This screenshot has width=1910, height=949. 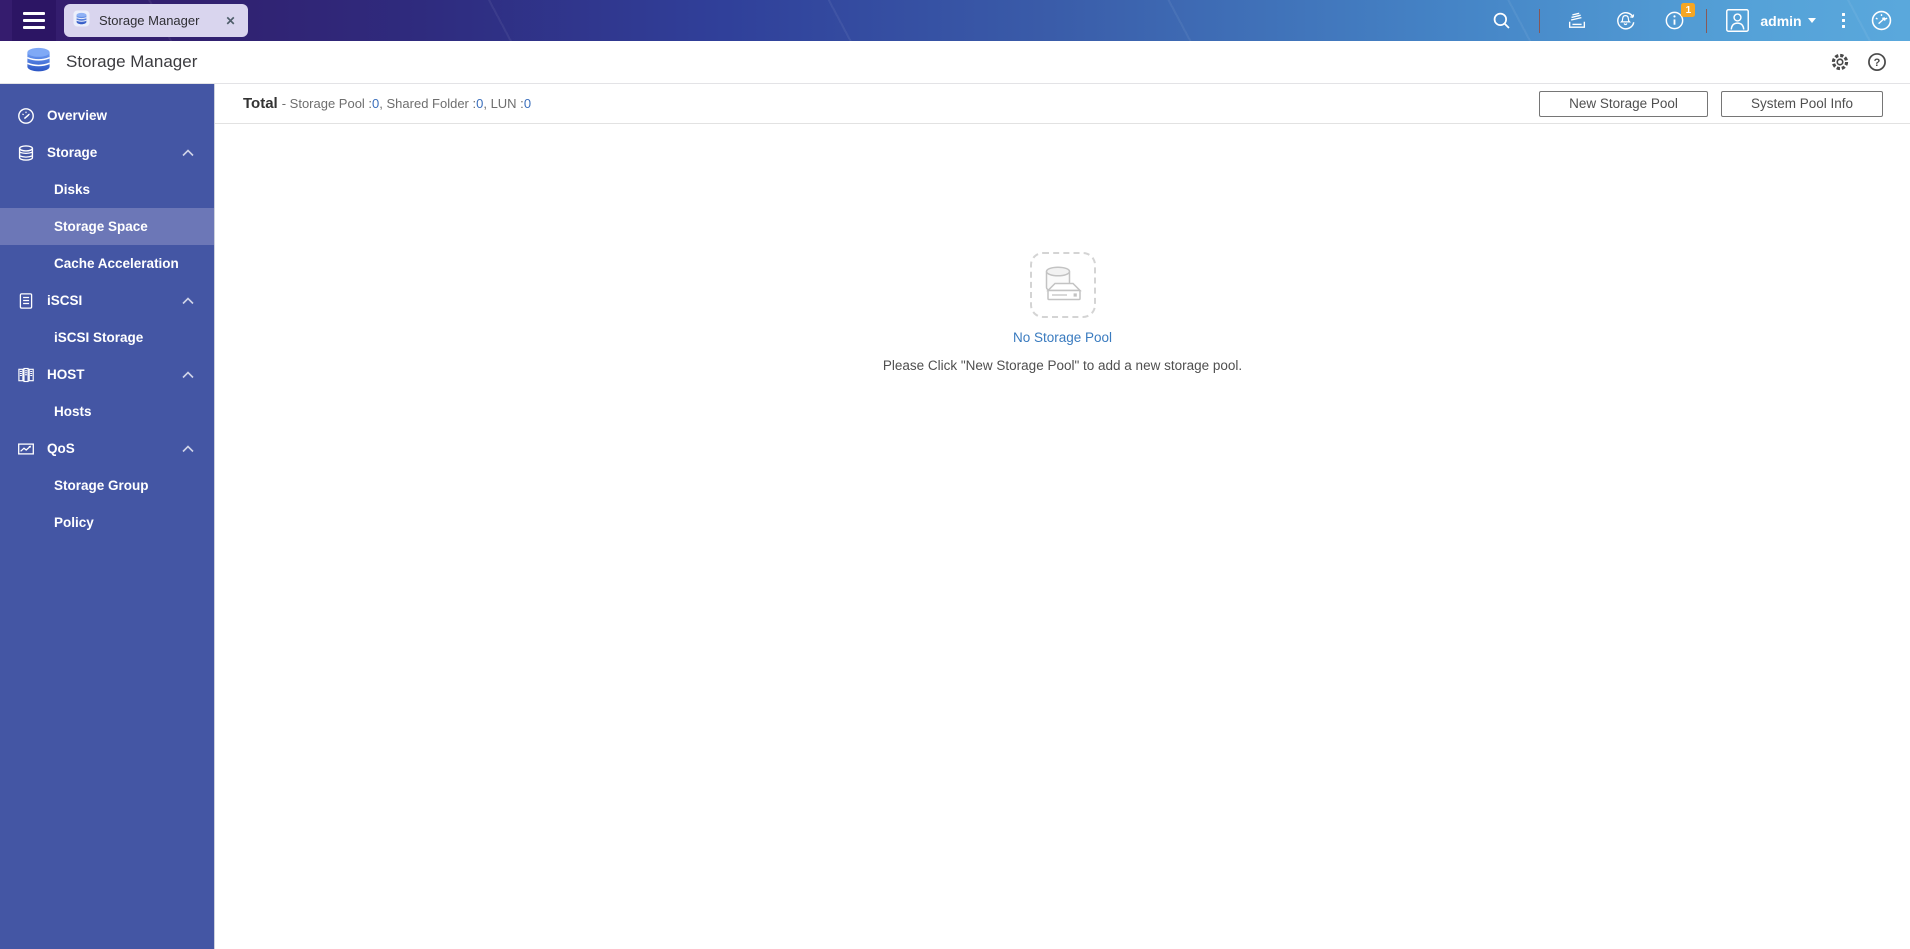 What do you see at coordinates (73, 411) in the screenshot?
I see `sidebar-item-label: Hosts` at bounding box center [73, 411].